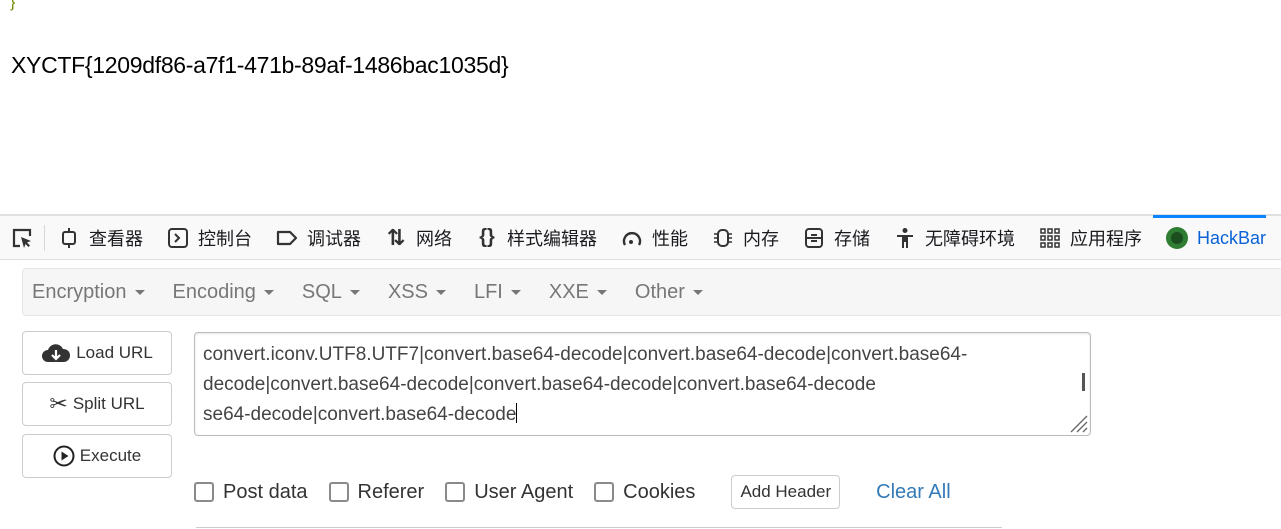  I want to click on play-circle-icon, so click(64, 456).